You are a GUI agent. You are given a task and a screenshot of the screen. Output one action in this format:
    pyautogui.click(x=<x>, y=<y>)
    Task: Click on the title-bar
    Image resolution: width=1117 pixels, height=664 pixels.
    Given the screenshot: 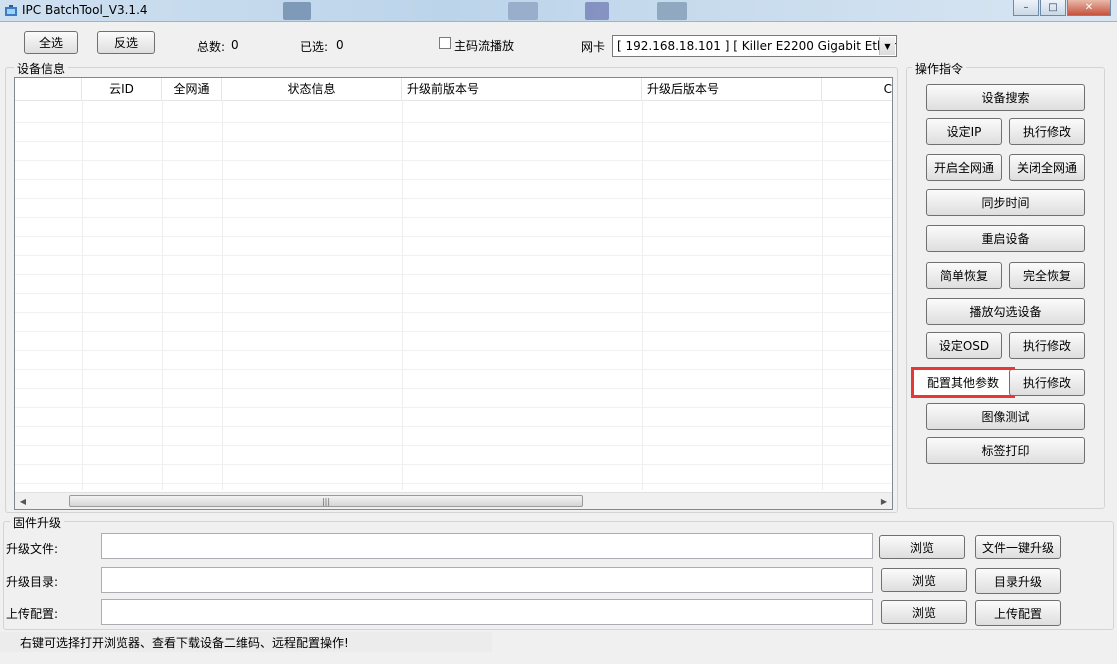 What is the action you would take?
    pyautogui.click(x=558, y=11)
    